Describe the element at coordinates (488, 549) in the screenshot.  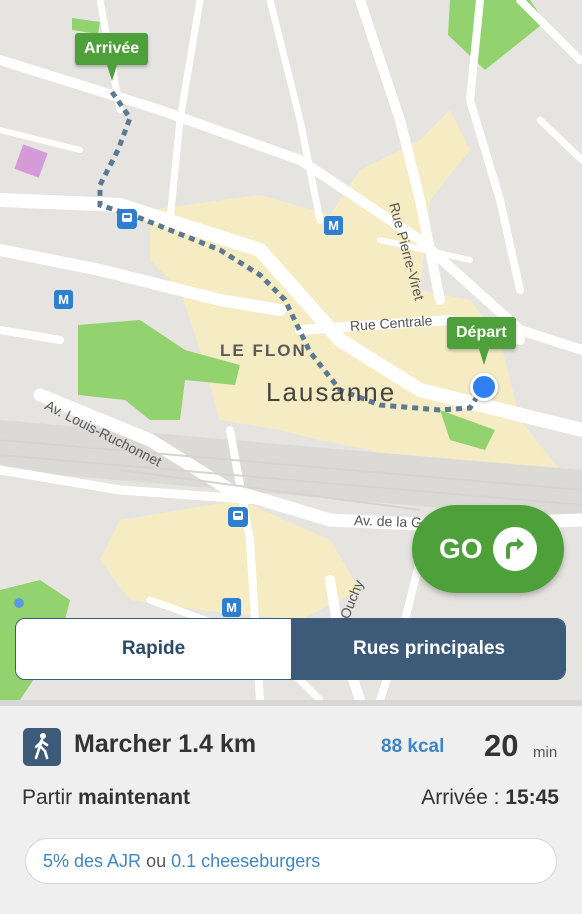
I see `go-button: GO` at that location.